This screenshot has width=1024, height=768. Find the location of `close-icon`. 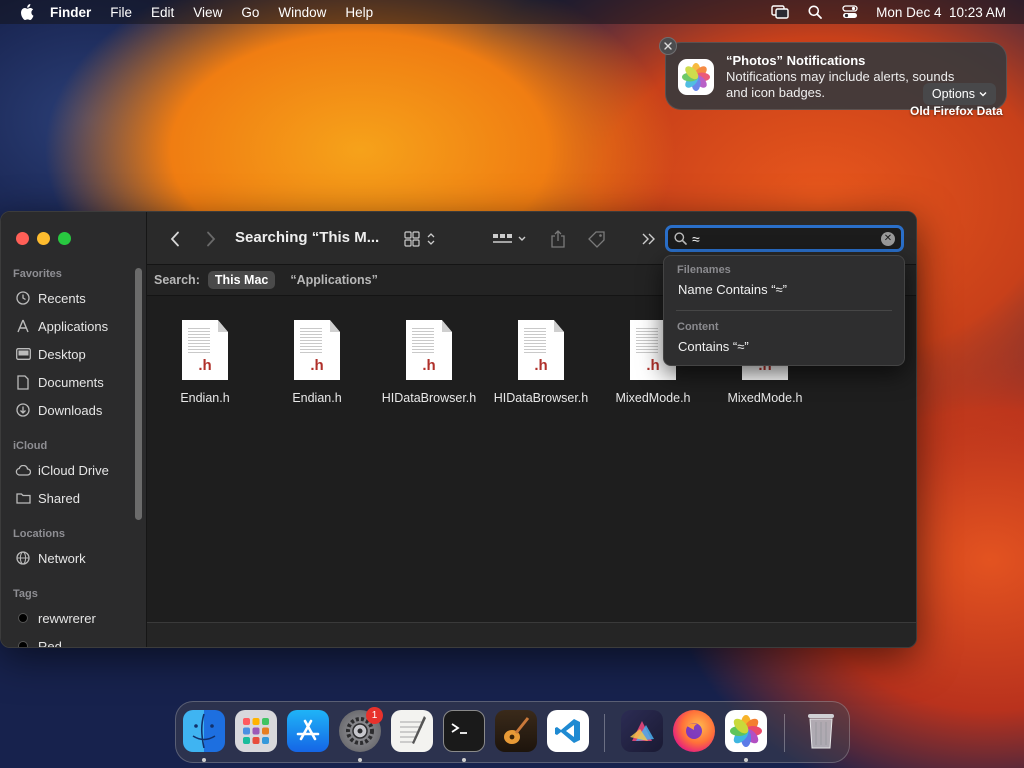

close-icon is located at coordinates (668, 46).